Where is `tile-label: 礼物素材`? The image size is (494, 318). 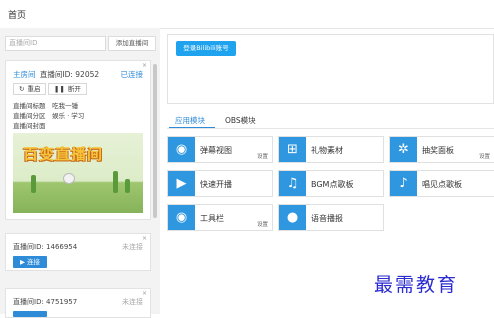
tile-label: 礼物素材 is located at coordinates (327, 150).